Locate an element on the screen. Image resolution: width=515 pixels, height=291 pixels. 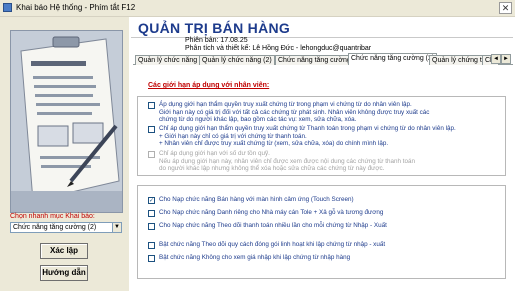
window-titlebar: Khai báo Hệ thống - Phím tắt F12 ✕ is located at coordinates (257, 8).